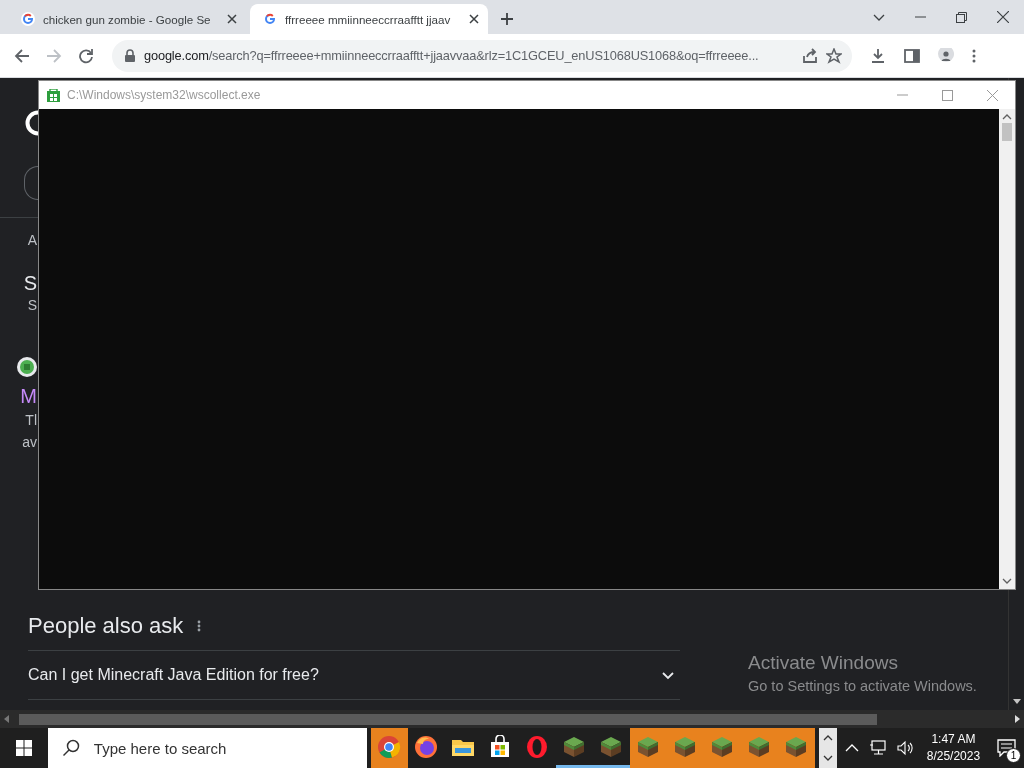 This screenshot has height=768, width=1024. I want to click on message-icon, so click(1006, 748).